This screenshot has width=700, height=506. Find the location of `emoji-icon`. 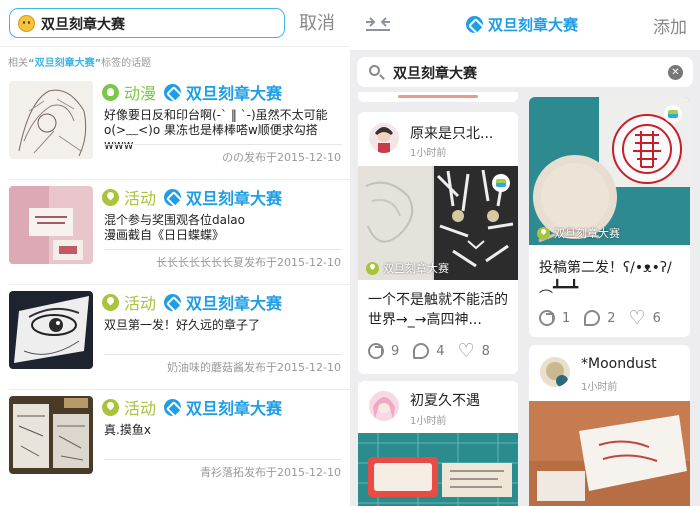

emoji-icon is located at coordinates (26, 23).